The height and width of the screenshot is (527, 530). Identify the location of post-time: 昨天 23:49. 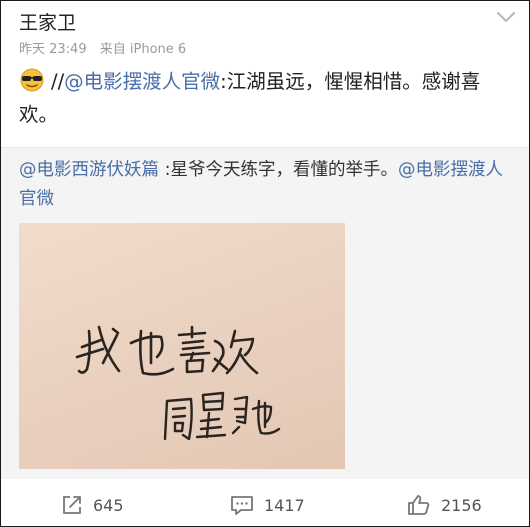
(53, 49).